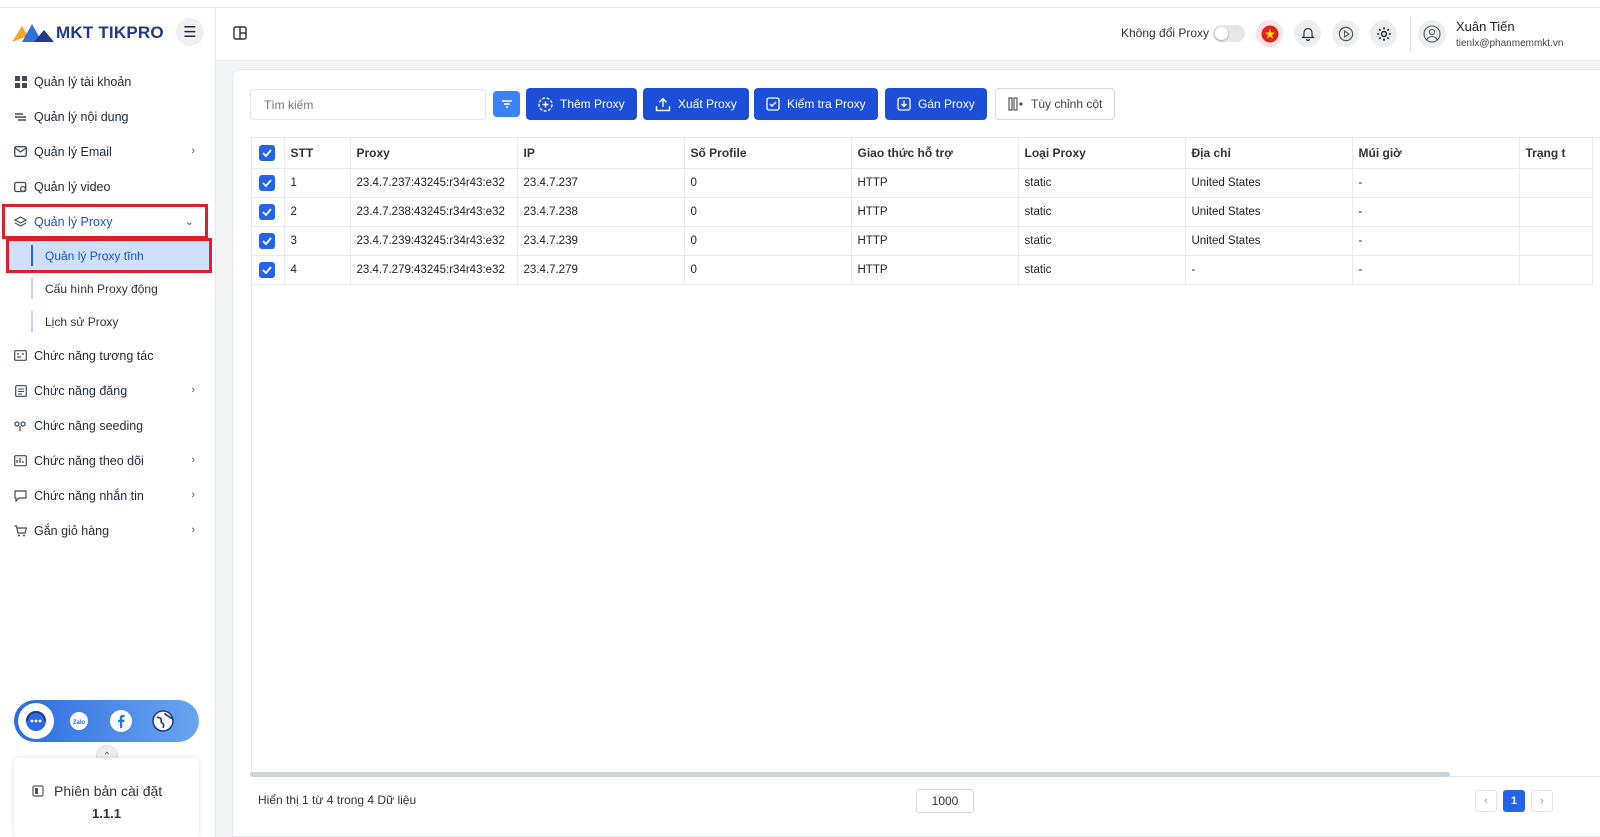  I want to click on cell-stt: 3, so click(317, 241).